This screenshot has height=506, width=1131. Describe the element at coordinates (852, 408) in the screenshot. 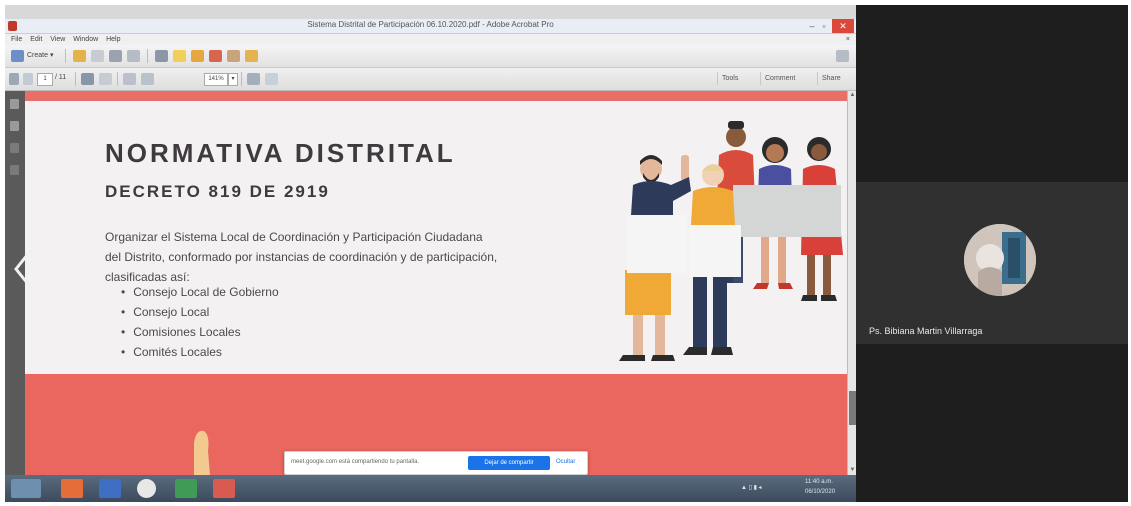

I see `scrollbar-thumb` at that location.